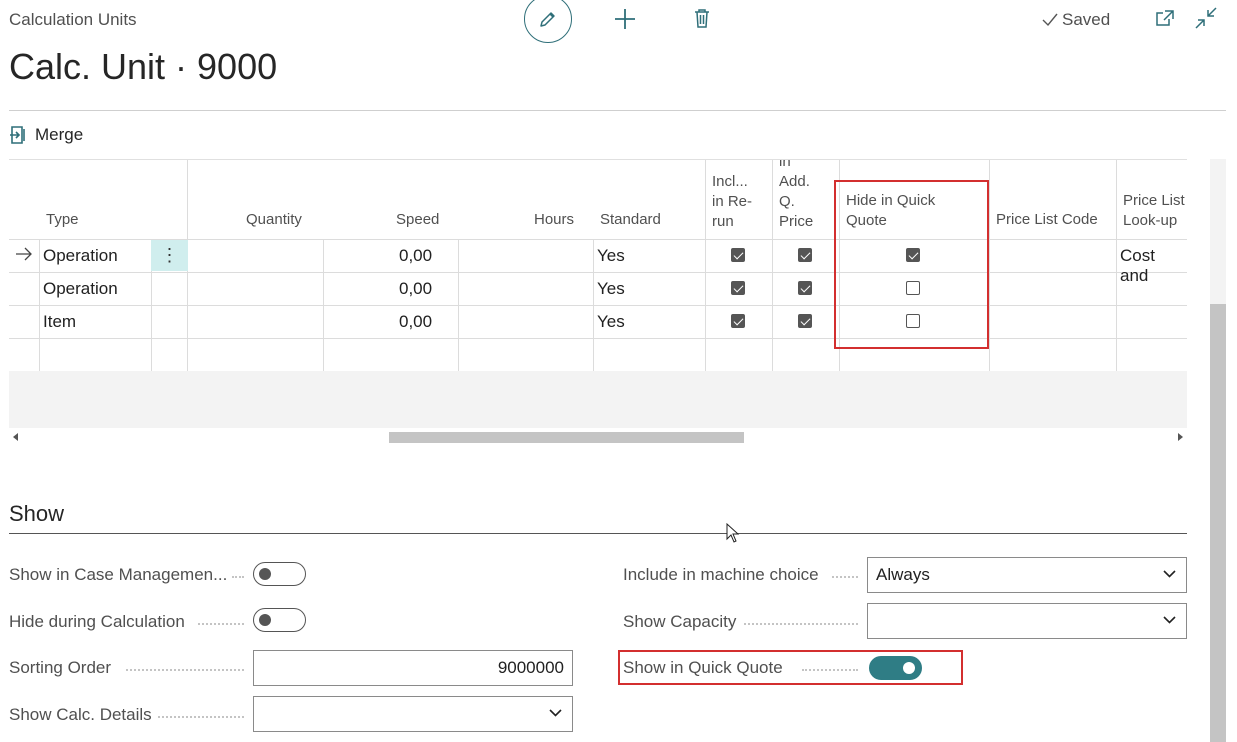 The image size is (1237, 742). I want to click on cell-price-list-lookup: Cost and, so click(1153, 266).